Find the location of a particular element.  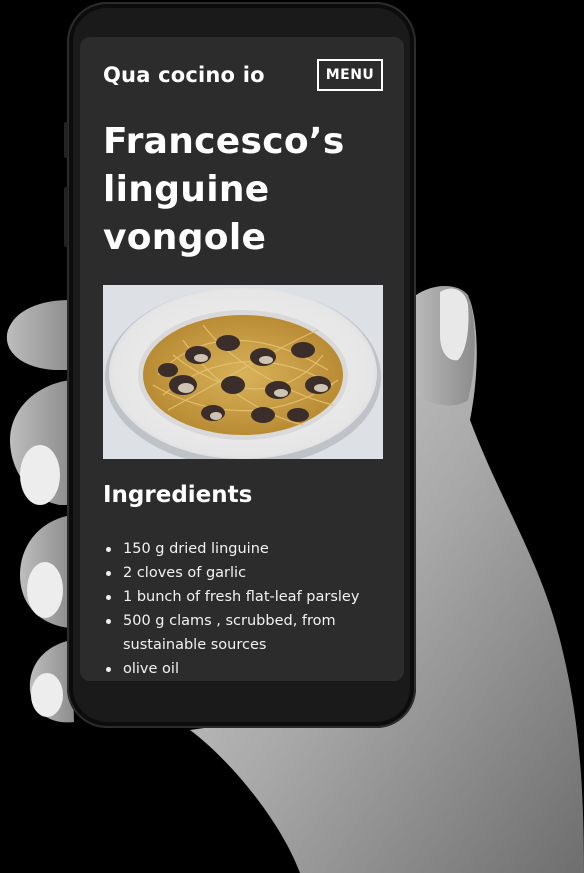

menu-button: MENU is located at coordinates (350, 75).